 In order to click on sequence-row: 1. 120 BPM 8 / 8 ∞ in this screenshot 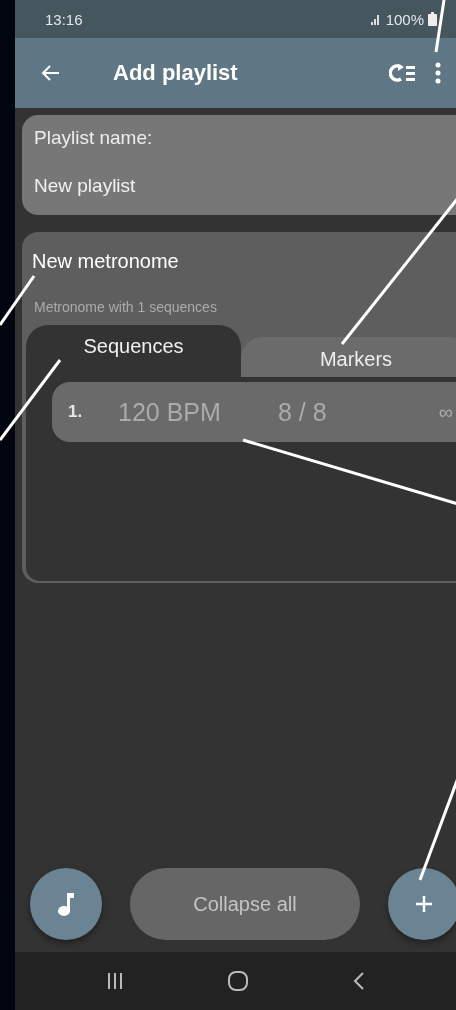, I will do `click(254, 412)`.